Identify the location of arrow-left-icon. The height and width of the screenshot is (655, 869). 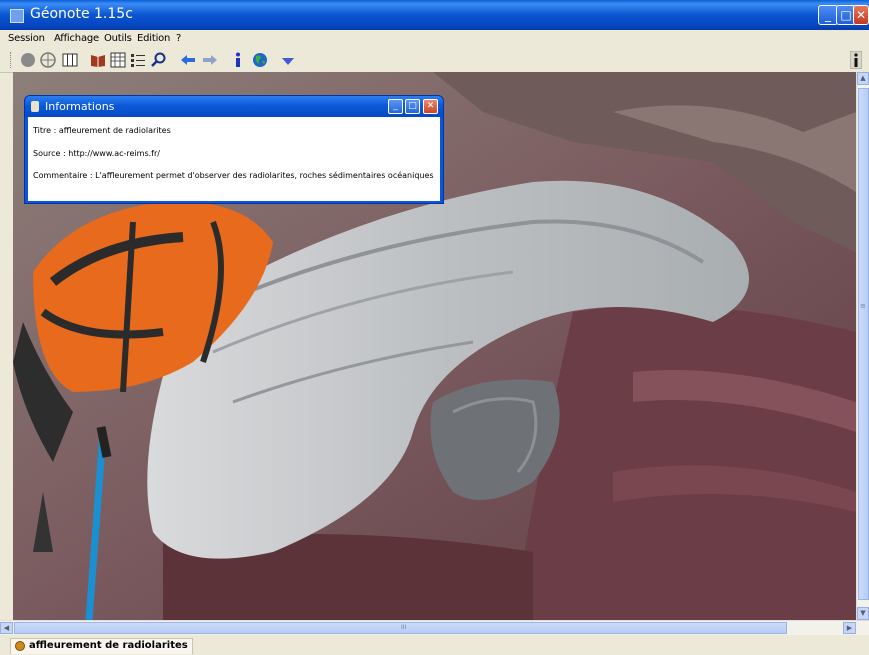
(188, 60).